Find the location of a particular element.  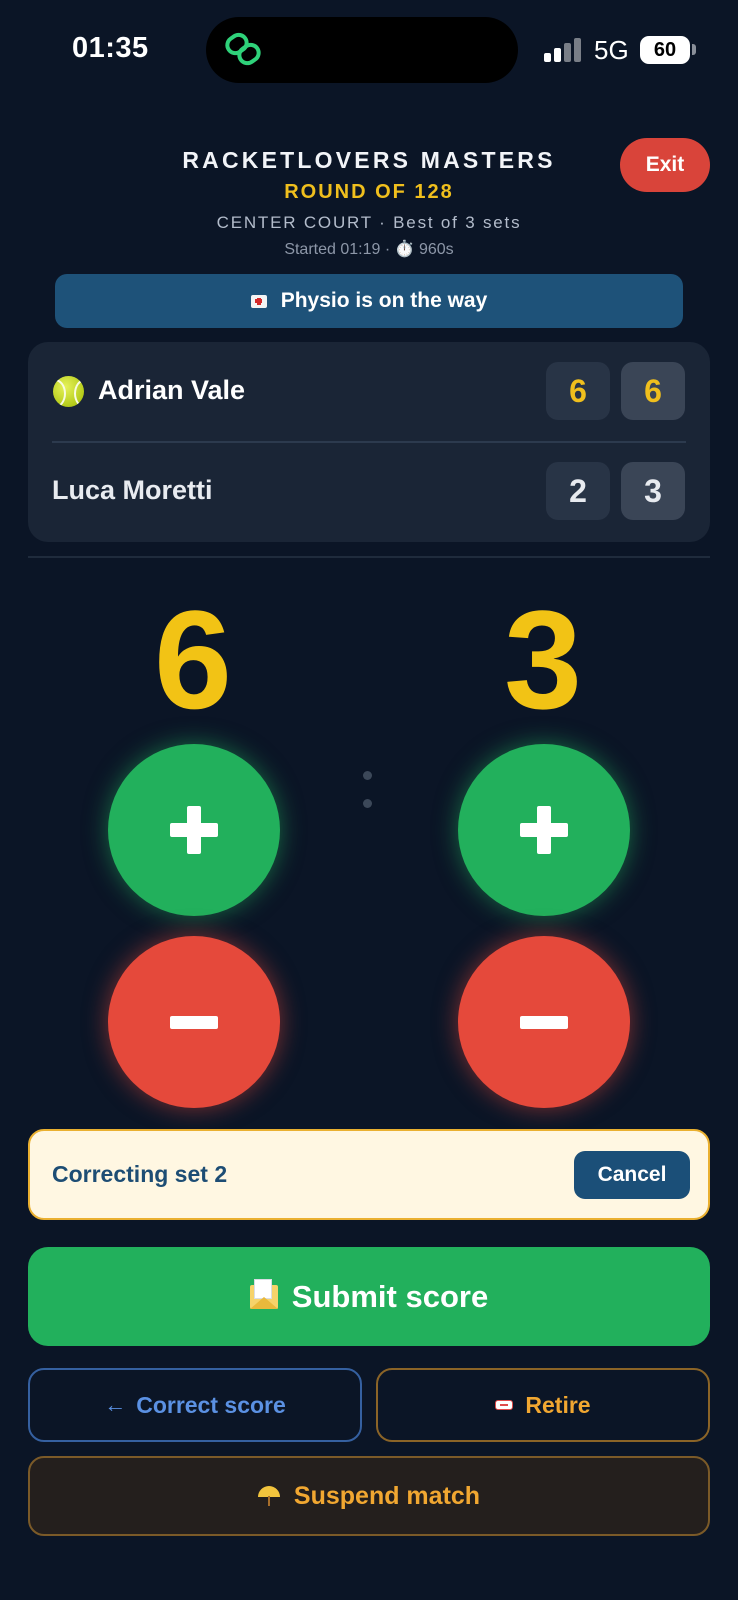

right-increment-button is located at coordinates (544, 830).